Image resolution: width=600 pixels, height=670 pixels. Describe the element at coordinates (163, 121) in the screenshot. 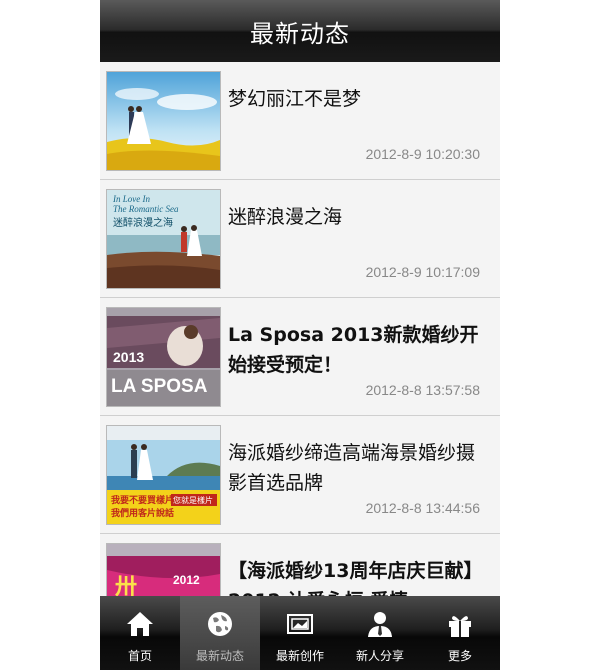

I see `news-thumbnail` at that location.